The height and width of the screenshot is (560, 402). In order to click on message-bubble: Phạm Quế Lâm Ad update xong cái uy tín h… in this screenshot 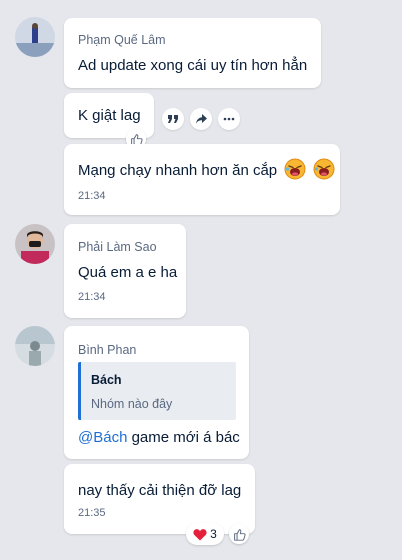, I will do `click(192, 53)`.